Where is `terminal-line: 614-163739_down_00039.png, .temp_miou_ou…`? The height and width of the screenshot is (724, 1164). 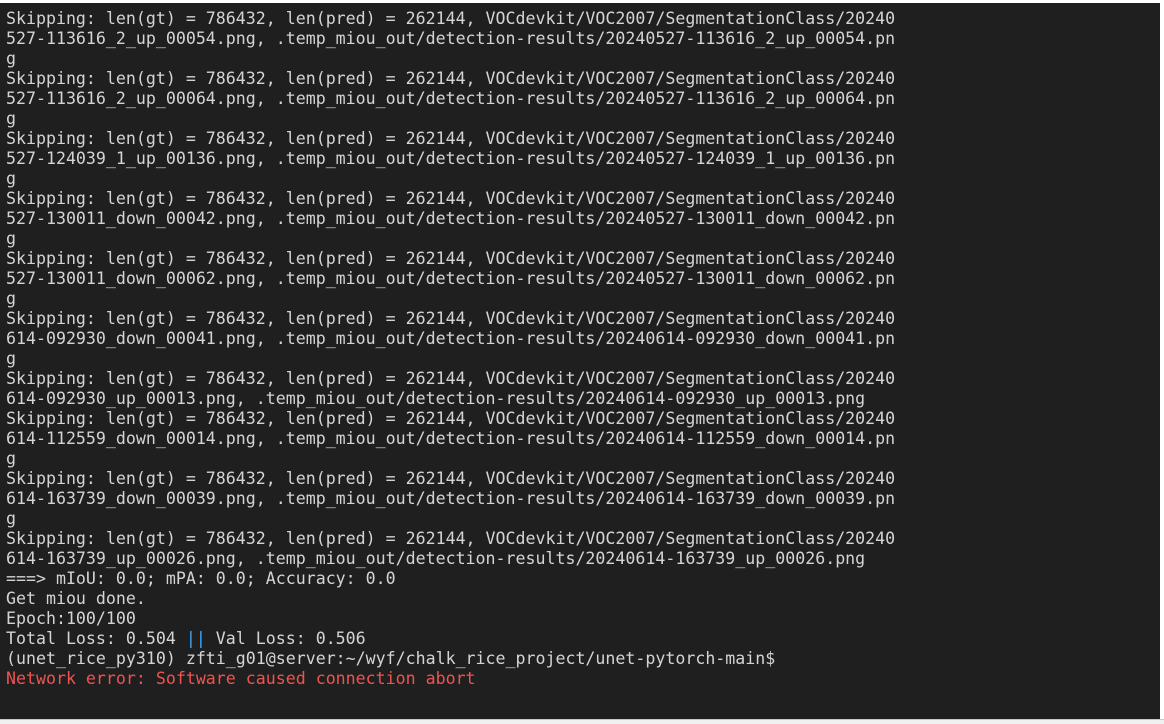 terminal-line: 614-163739_down_00039.png, .temp_miou_ou… is located at coordinates (451, 498).